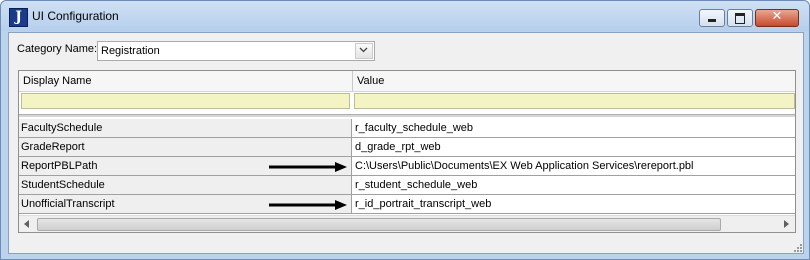  I want to click on category-name-label: Category Name:, so click(57, 49).